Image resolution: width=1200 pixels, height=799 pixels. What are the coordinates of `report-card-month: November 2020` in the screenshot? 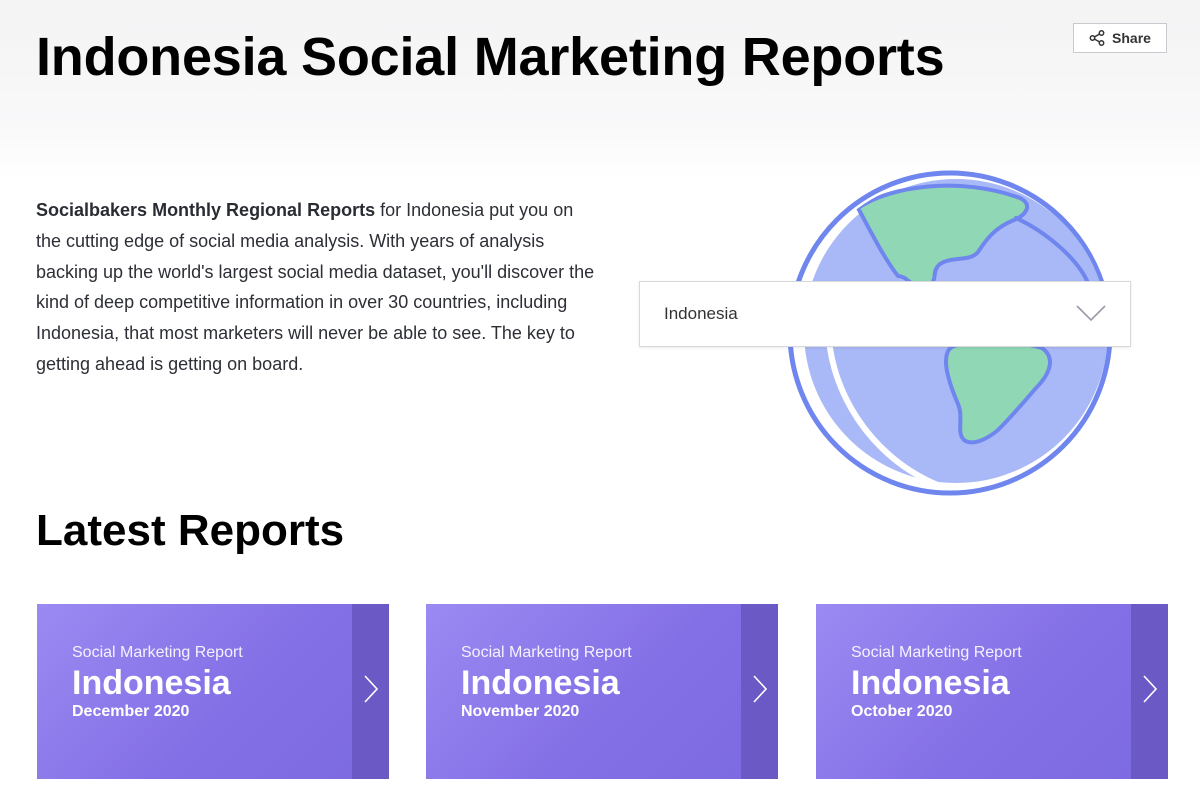 It's located at (520, 711).